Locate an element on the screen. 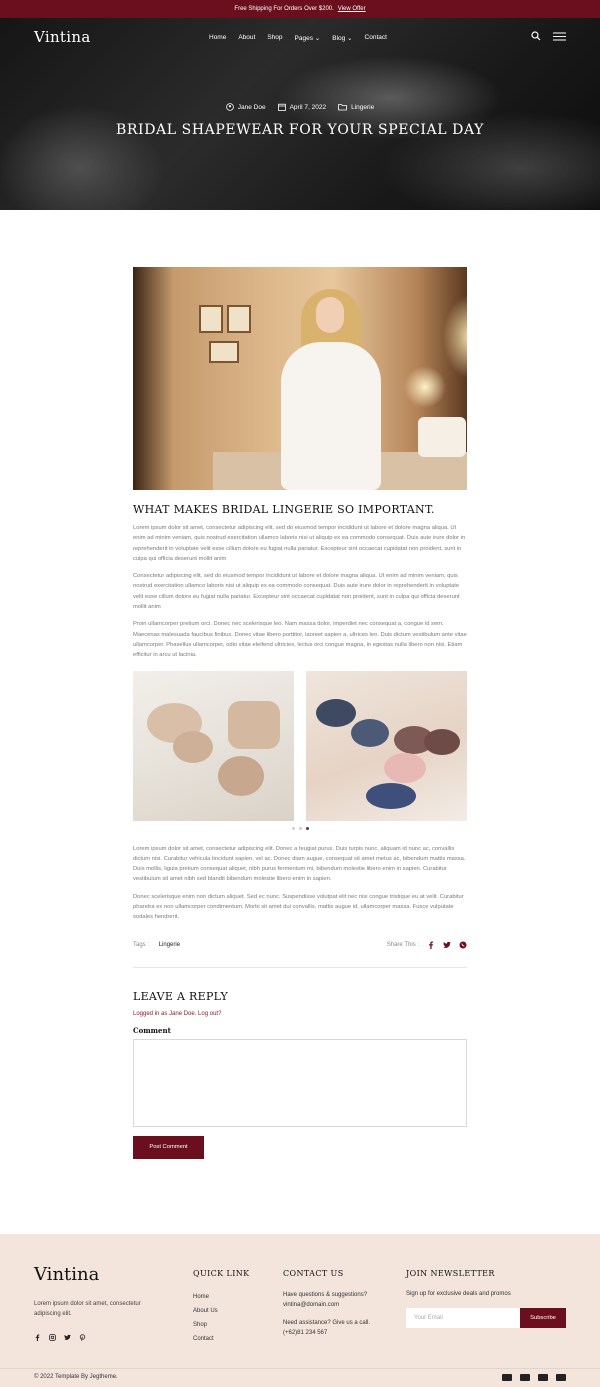 The height and width of the screenshot is (1387, 600). footer-link-contact: Contact is located at coordinates (205, 1339).